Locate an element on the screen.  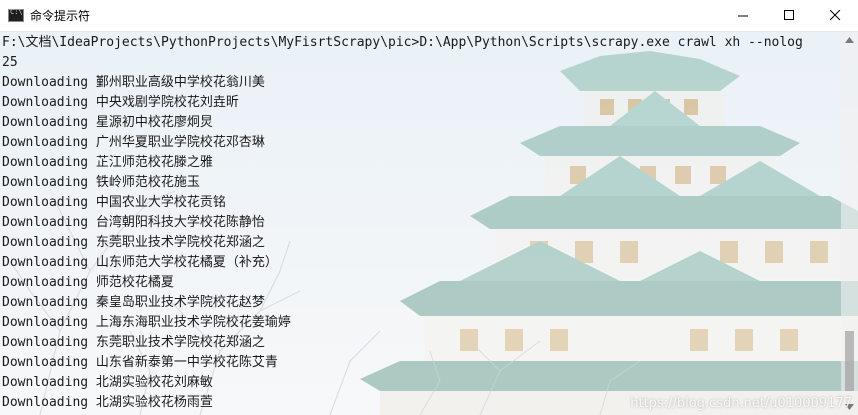
maximize-button is located at coordinates (789, 15).